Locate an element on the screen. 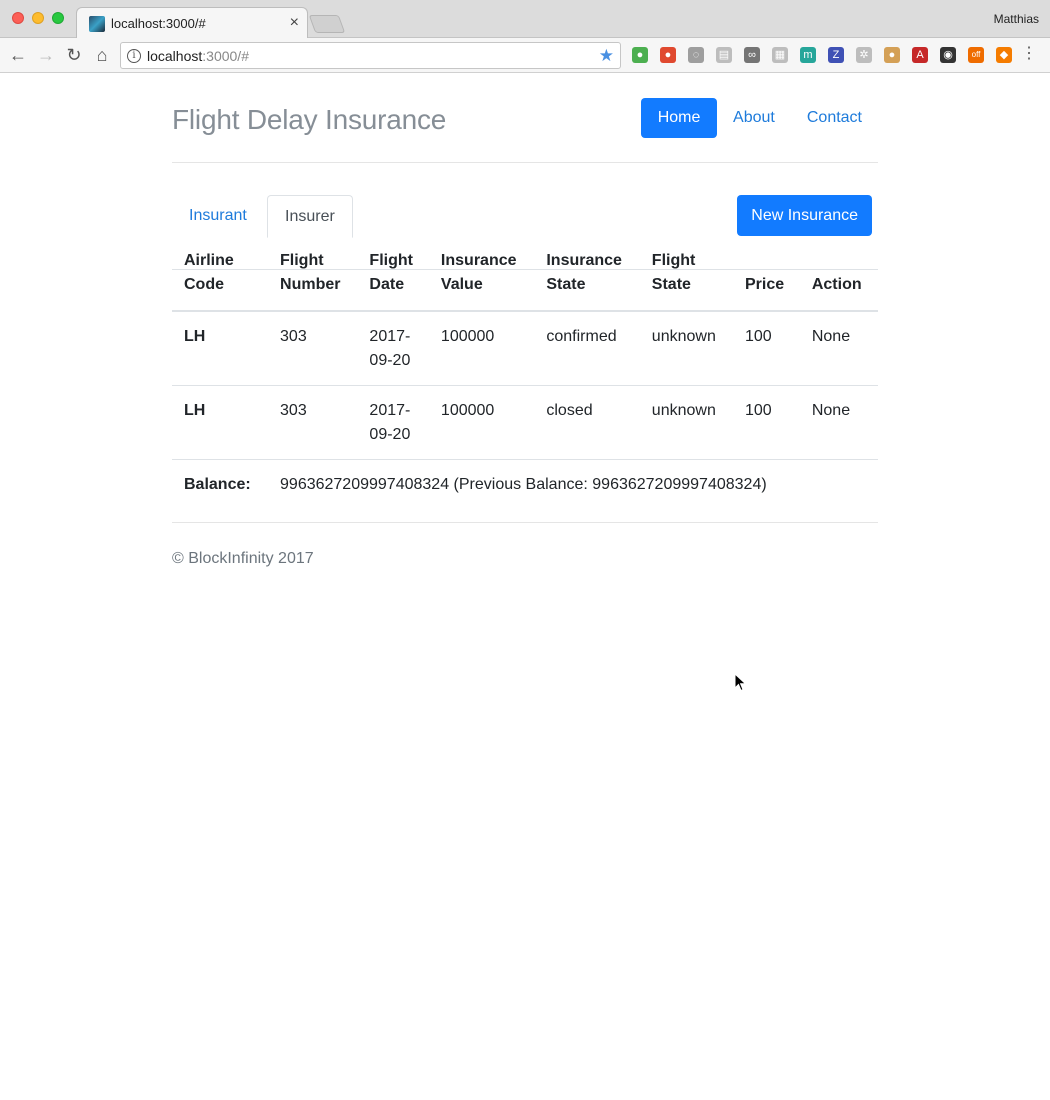  header-text: Airline is located at coordinates (209, 260).